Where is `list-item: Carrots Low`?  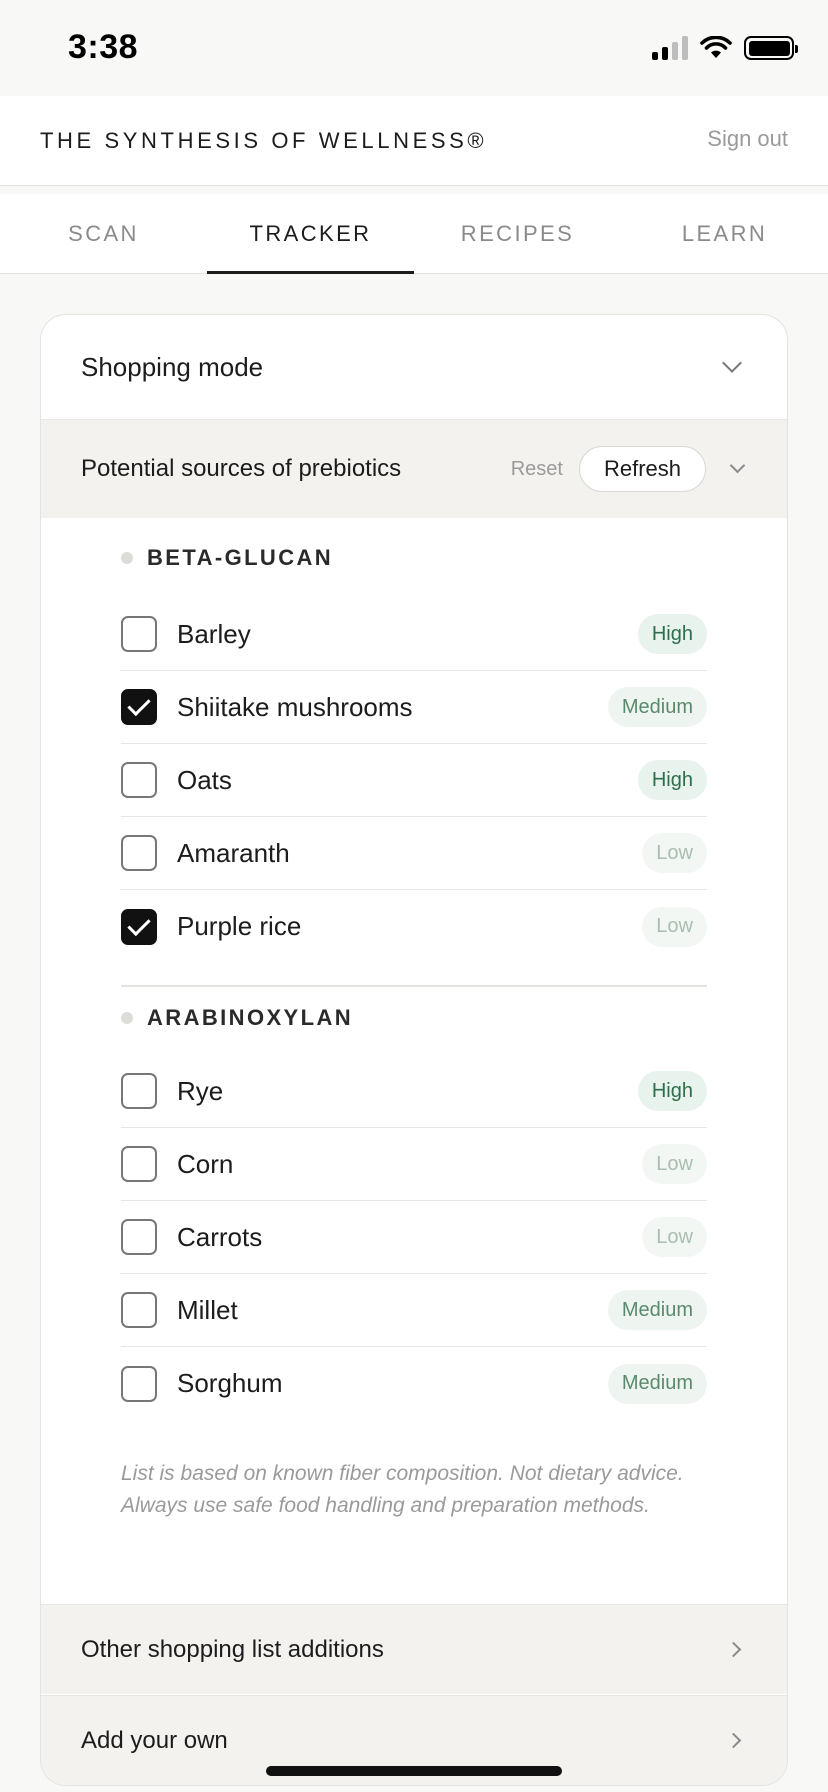
list-item: Carrots Low is located at coordinates (414, 1237).